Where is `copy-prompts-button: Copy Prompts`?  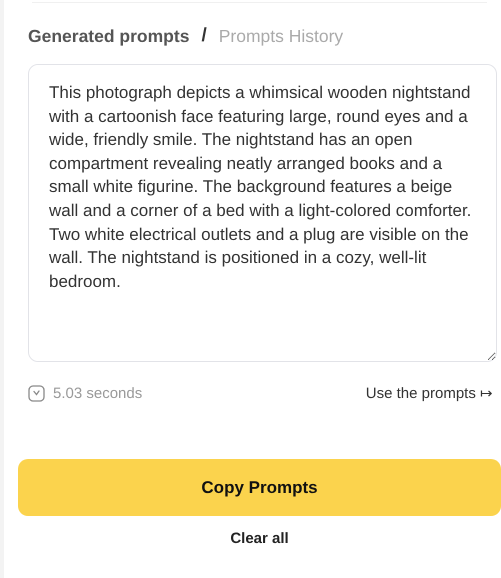
copy-prompts-button: Copy Prompts is located at coordinates (259, 487).